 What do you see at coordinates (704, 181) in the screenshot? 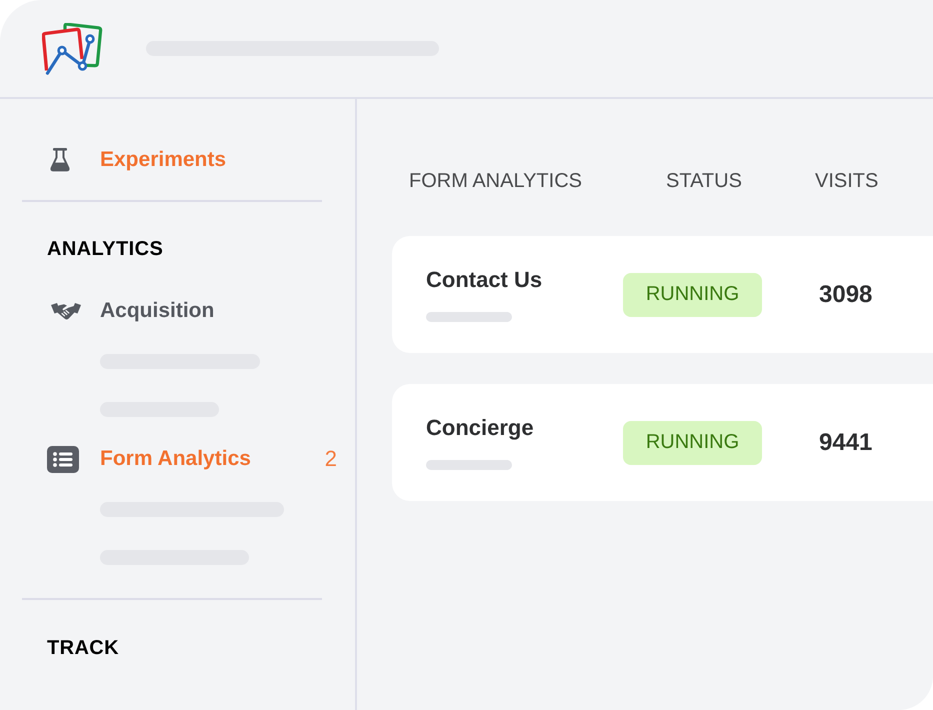
I see `column-header: STATUS` at bounding box center [704, 181].